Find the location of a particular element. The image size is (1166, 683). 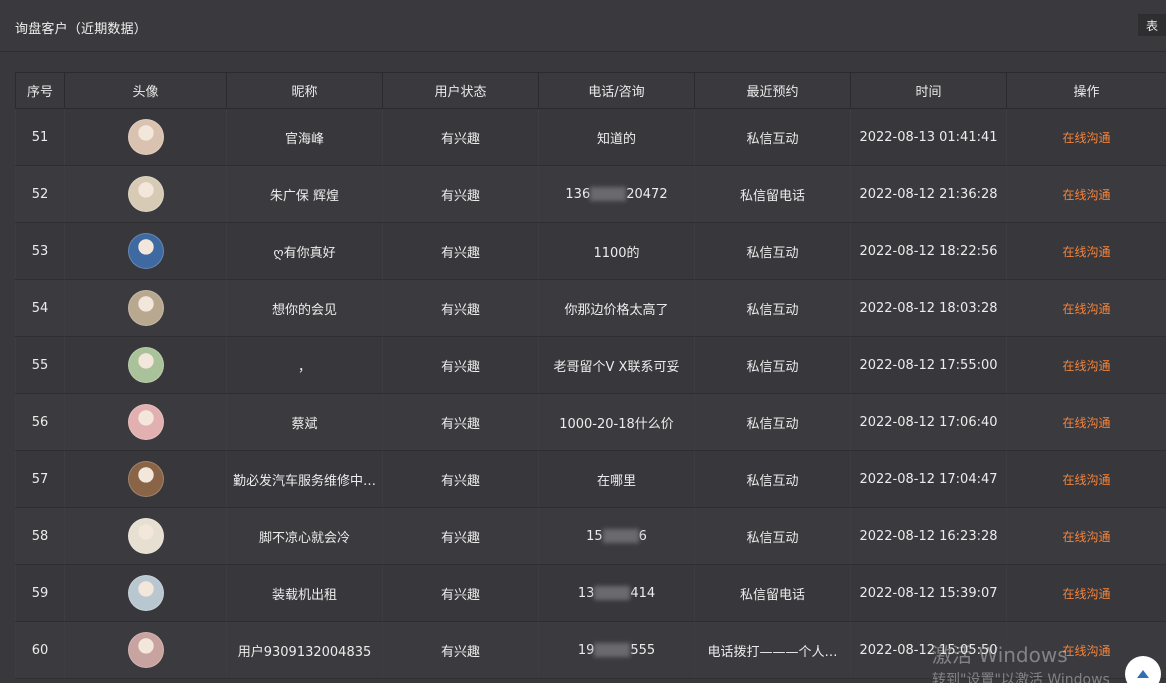

cell-phone: 1000-20-18什么价 is located at coordinates (616, 422).